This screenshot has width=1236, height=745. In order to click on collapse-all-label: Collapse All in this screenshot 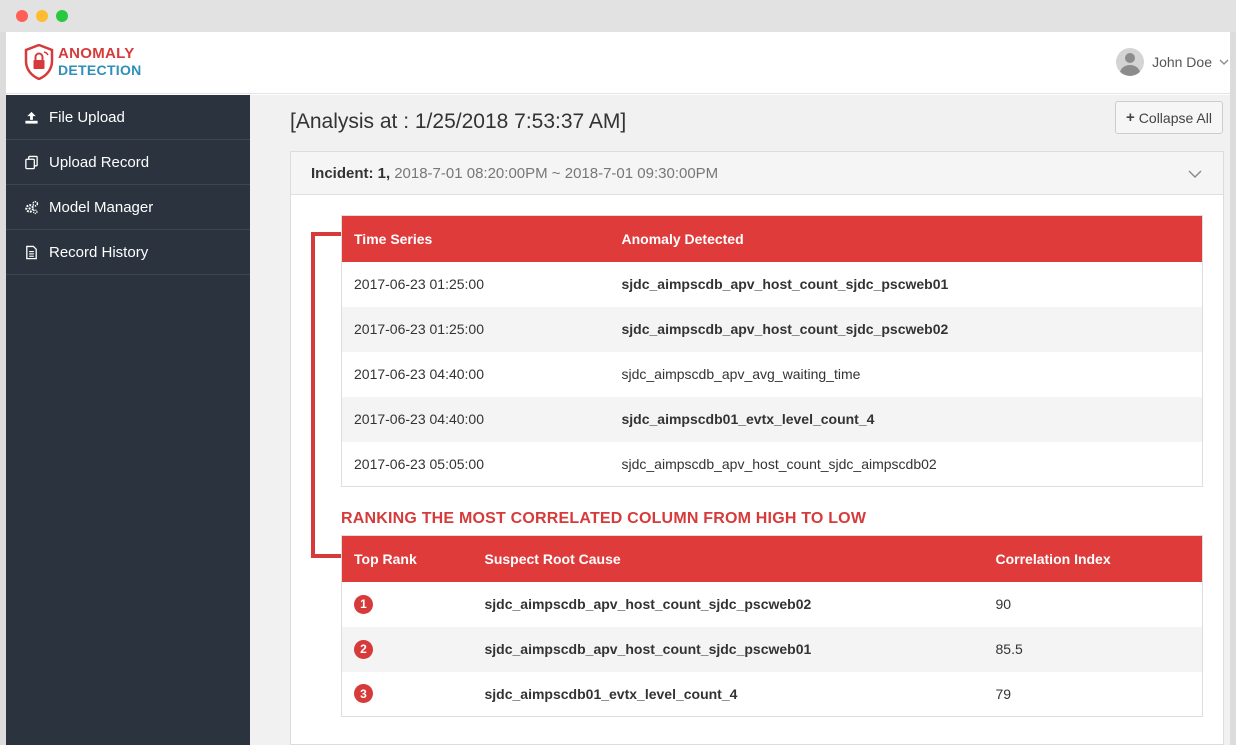, I will do `click(1175, 117)`.